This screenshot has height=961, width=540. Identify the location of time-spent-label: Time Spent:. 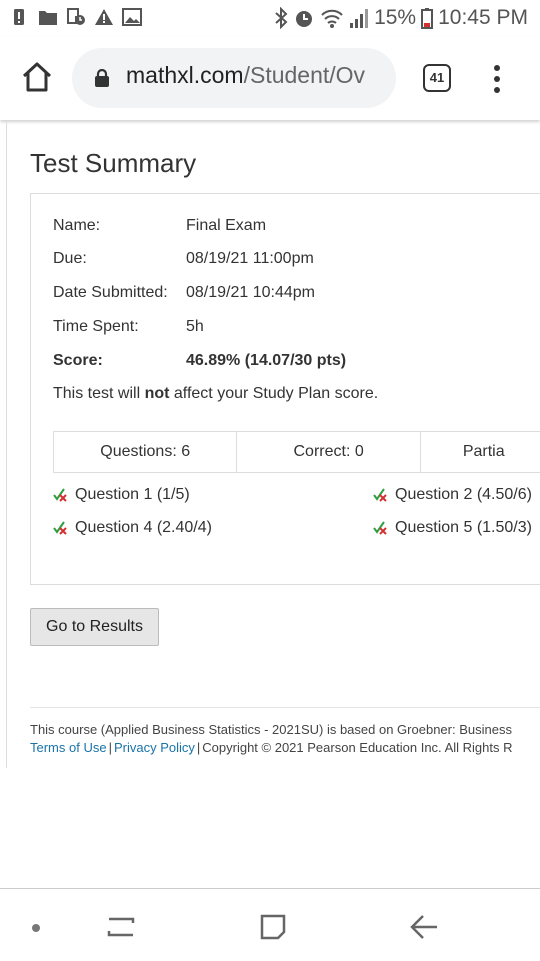
(96, 326).